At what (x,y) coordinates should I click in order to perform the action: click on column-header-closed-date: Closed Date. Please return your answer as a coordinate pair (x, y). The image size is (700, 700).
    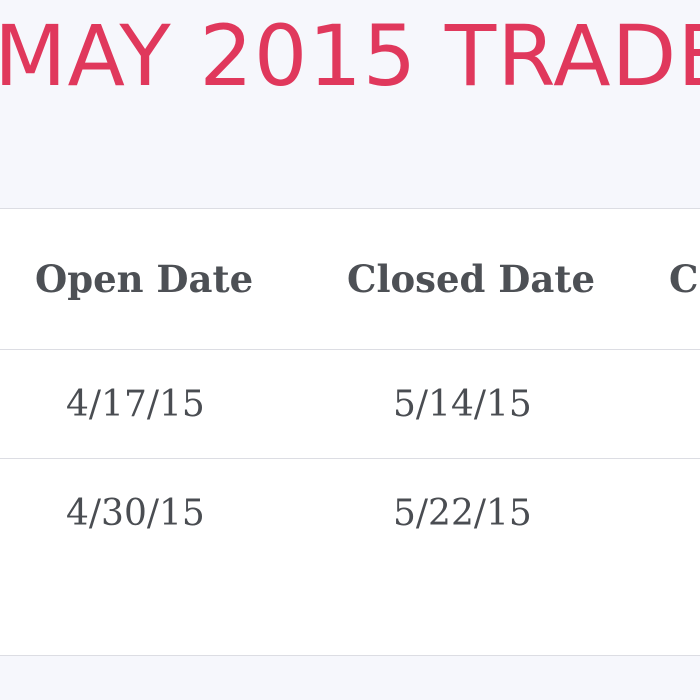
    Looking at the image, I should click on (454, 279).